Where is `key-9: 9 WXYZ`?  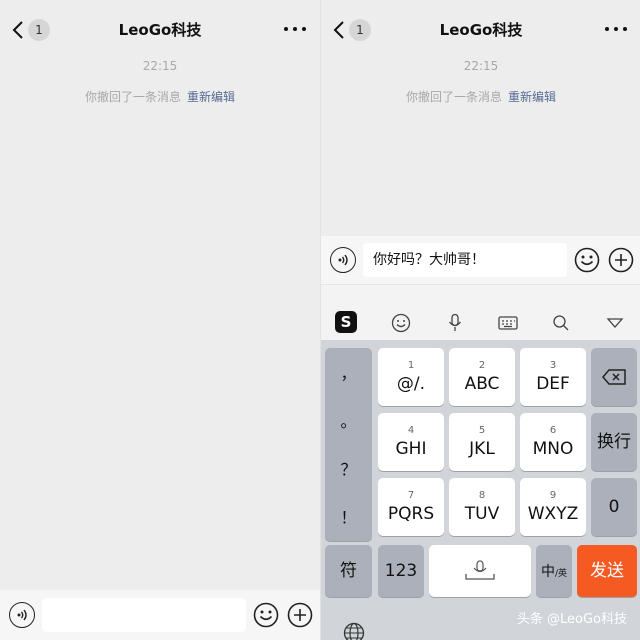 key-9: 9 WXYZ is located at coordinates (553, 507).